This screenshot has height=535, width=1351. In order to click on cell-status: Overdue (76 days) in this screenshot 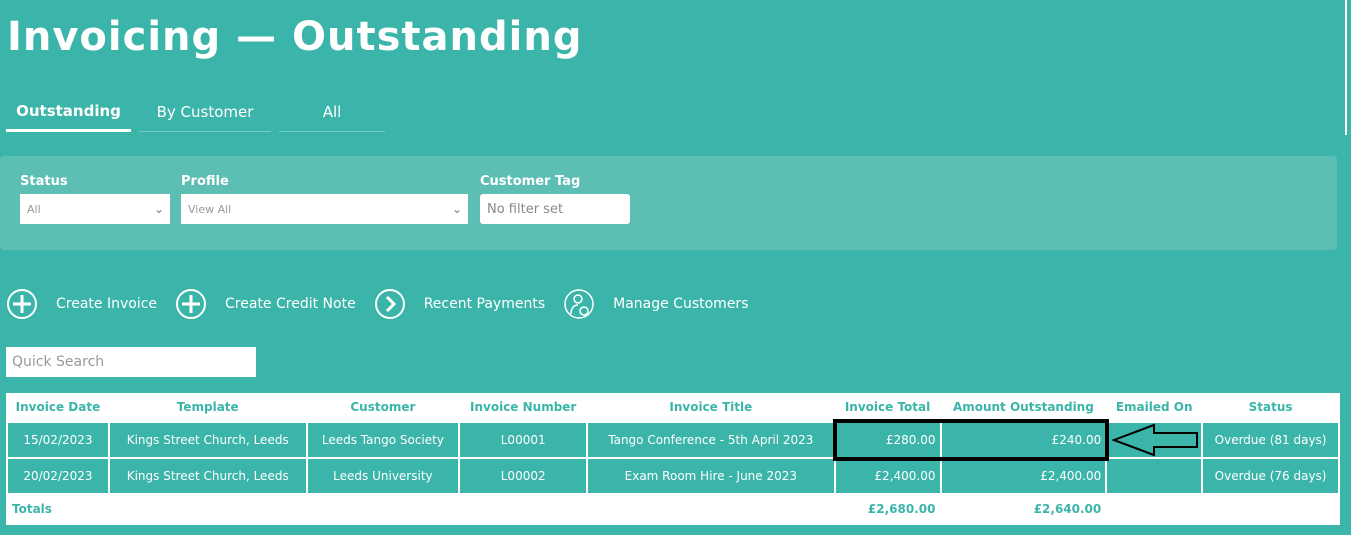, I will do `click(1270, 476)`.